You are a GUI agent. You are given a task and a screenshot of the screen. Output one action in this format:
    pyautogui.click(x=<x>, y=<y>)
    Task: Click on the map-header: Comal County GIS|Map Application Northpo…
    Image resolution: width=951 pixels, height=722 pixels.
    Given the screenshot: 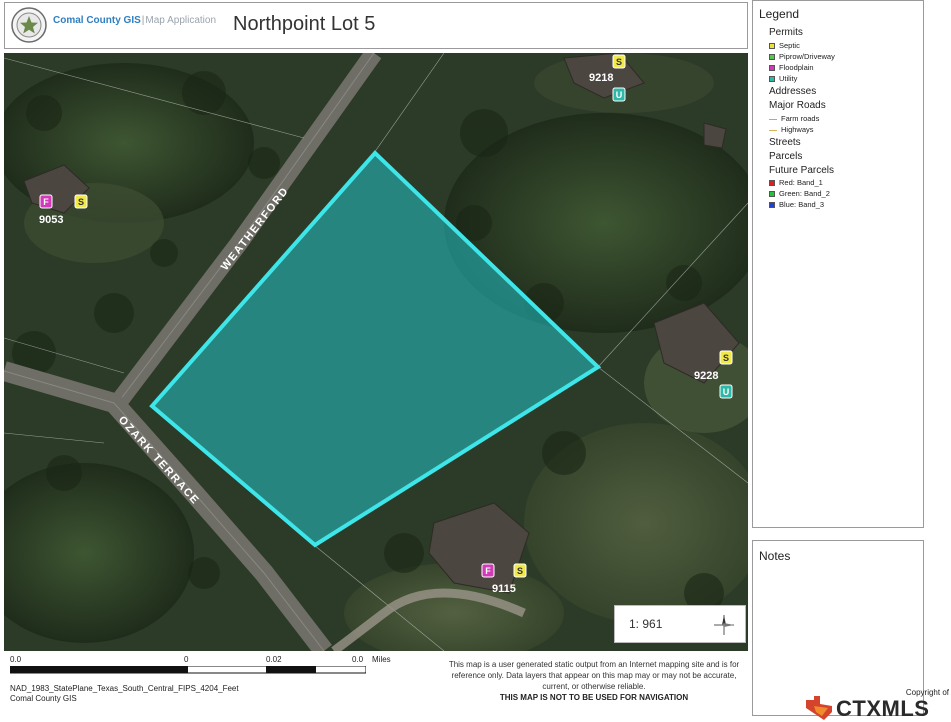 What is the action you would take?
    pyautogui.click(x=376, y=25)
    